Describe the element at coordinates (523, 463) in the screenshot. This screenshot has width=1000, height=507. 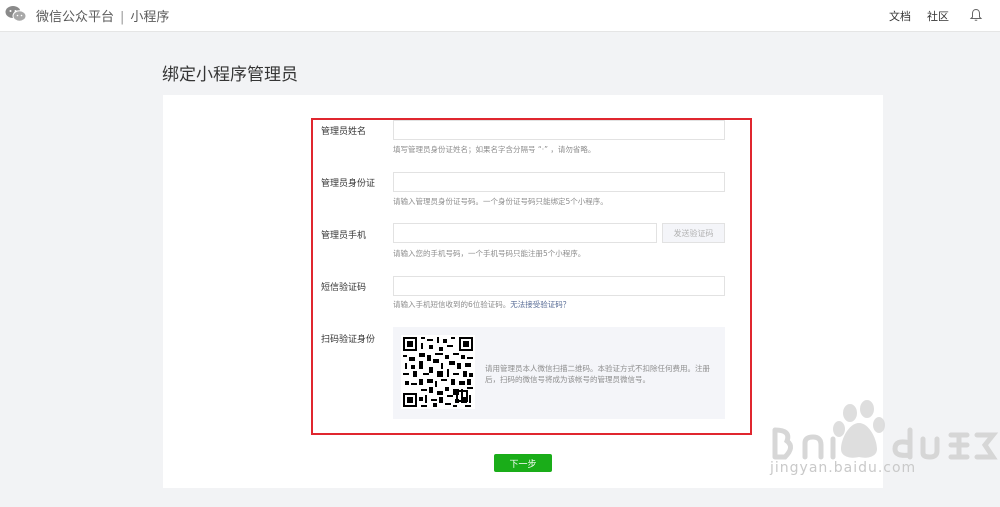
I see `next-step-button: 下一步` at that location.